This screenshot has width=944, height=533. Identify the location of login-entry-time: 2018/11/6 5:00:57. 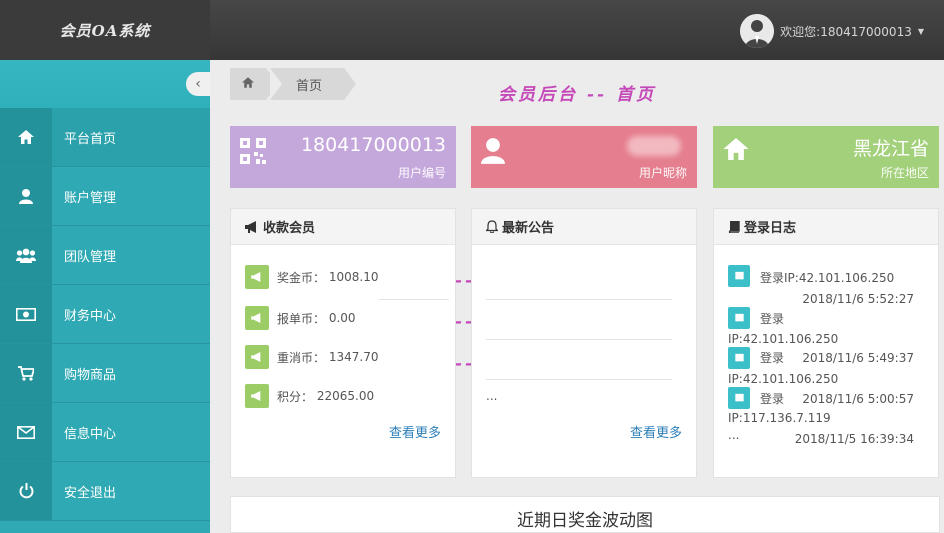
(858, 399).